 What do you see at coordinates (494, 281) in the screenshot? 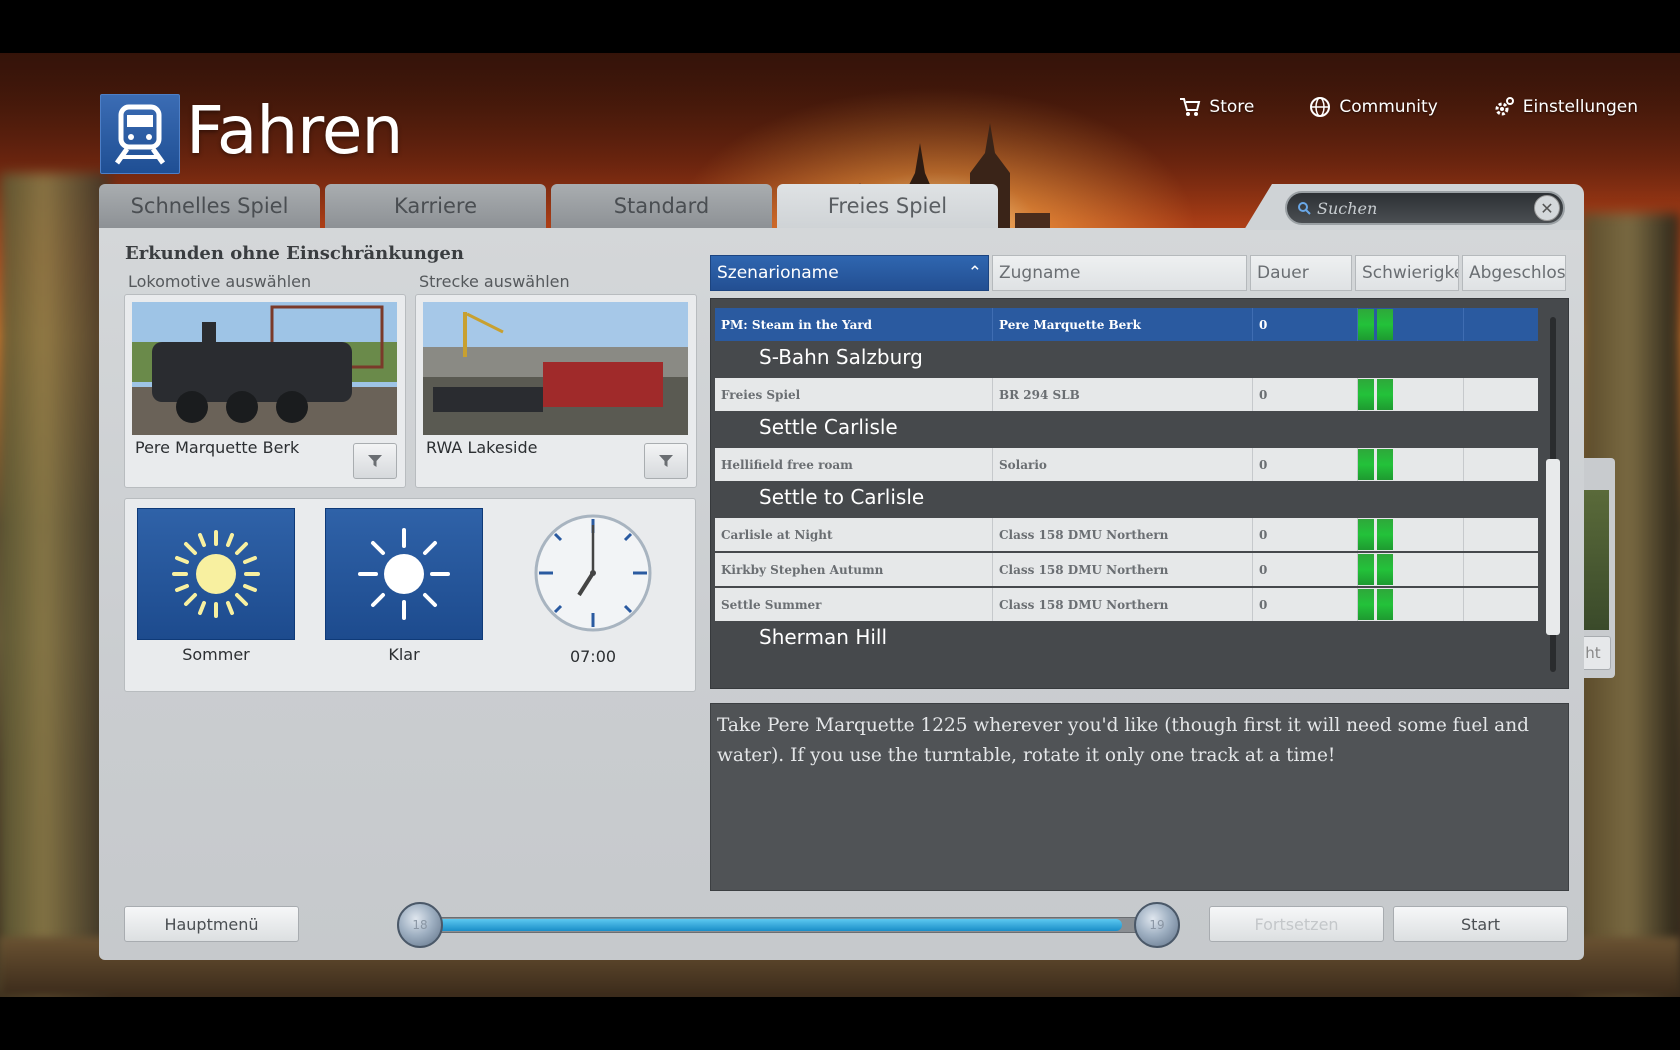
I see `route-select-label: Strecke auswählen` at bounding box center [494, 281].